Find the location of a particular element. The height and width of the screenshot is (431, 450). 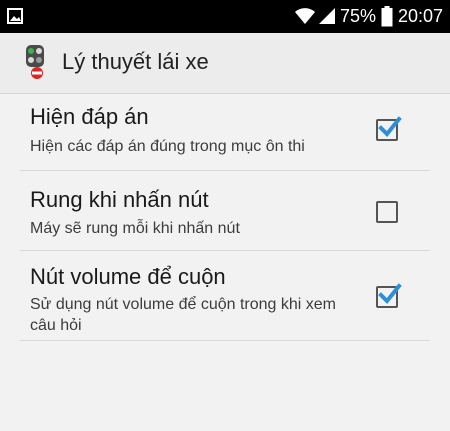

setting-title: Nút volume để cuộn is located at coordinates (128, 276).